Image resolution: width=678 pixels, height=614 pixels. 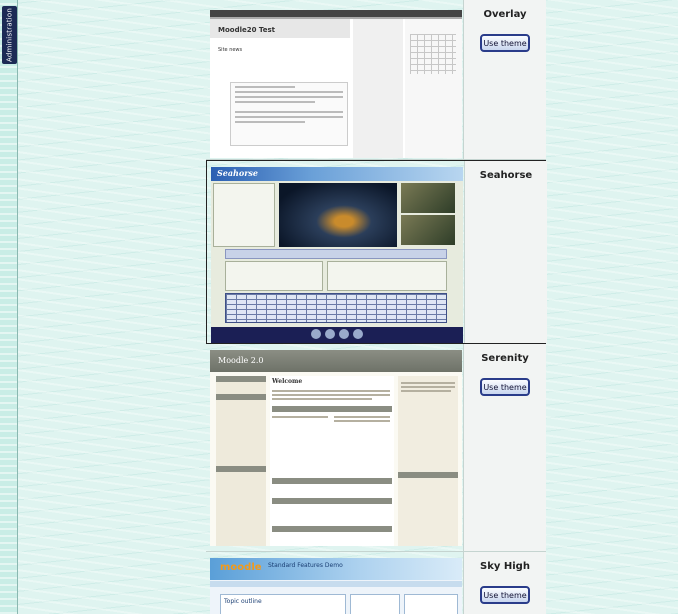 I want to click on preview-site-title: Moodle20 Test, so click(x=247, y=30).